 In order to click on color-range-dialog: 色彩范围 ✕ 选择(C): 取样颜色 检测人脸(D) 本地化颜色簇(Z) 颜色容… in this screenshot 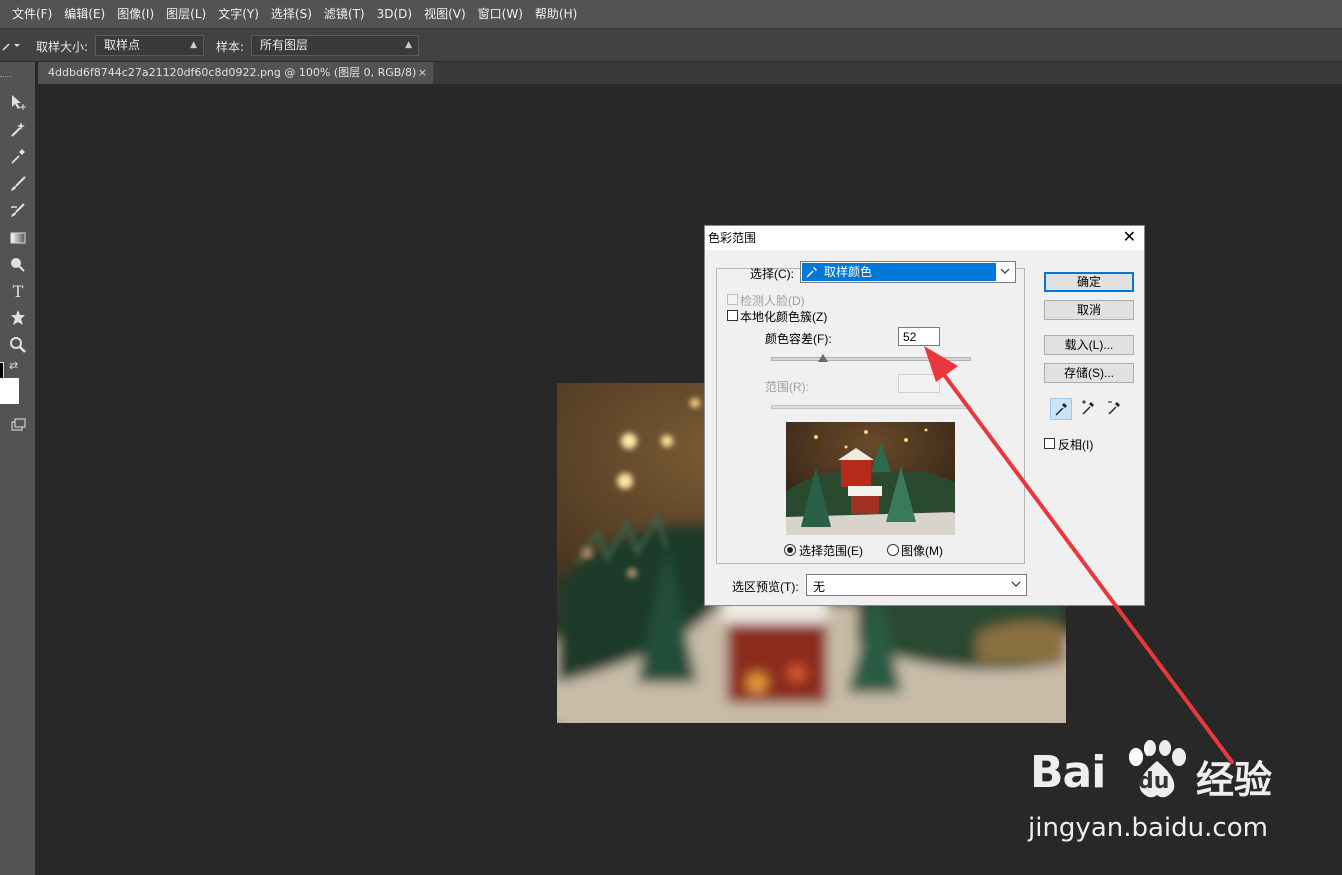, I will do `click(924, 415)`.